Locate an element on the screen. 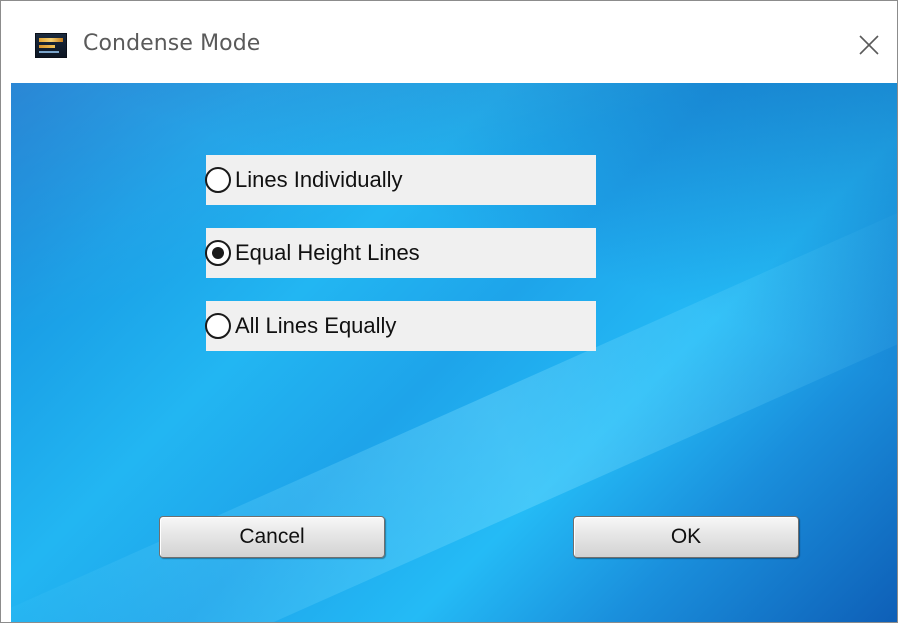  radio-option-equal-height-lines: Equal Height Lines is located at coordinates (400, 253).